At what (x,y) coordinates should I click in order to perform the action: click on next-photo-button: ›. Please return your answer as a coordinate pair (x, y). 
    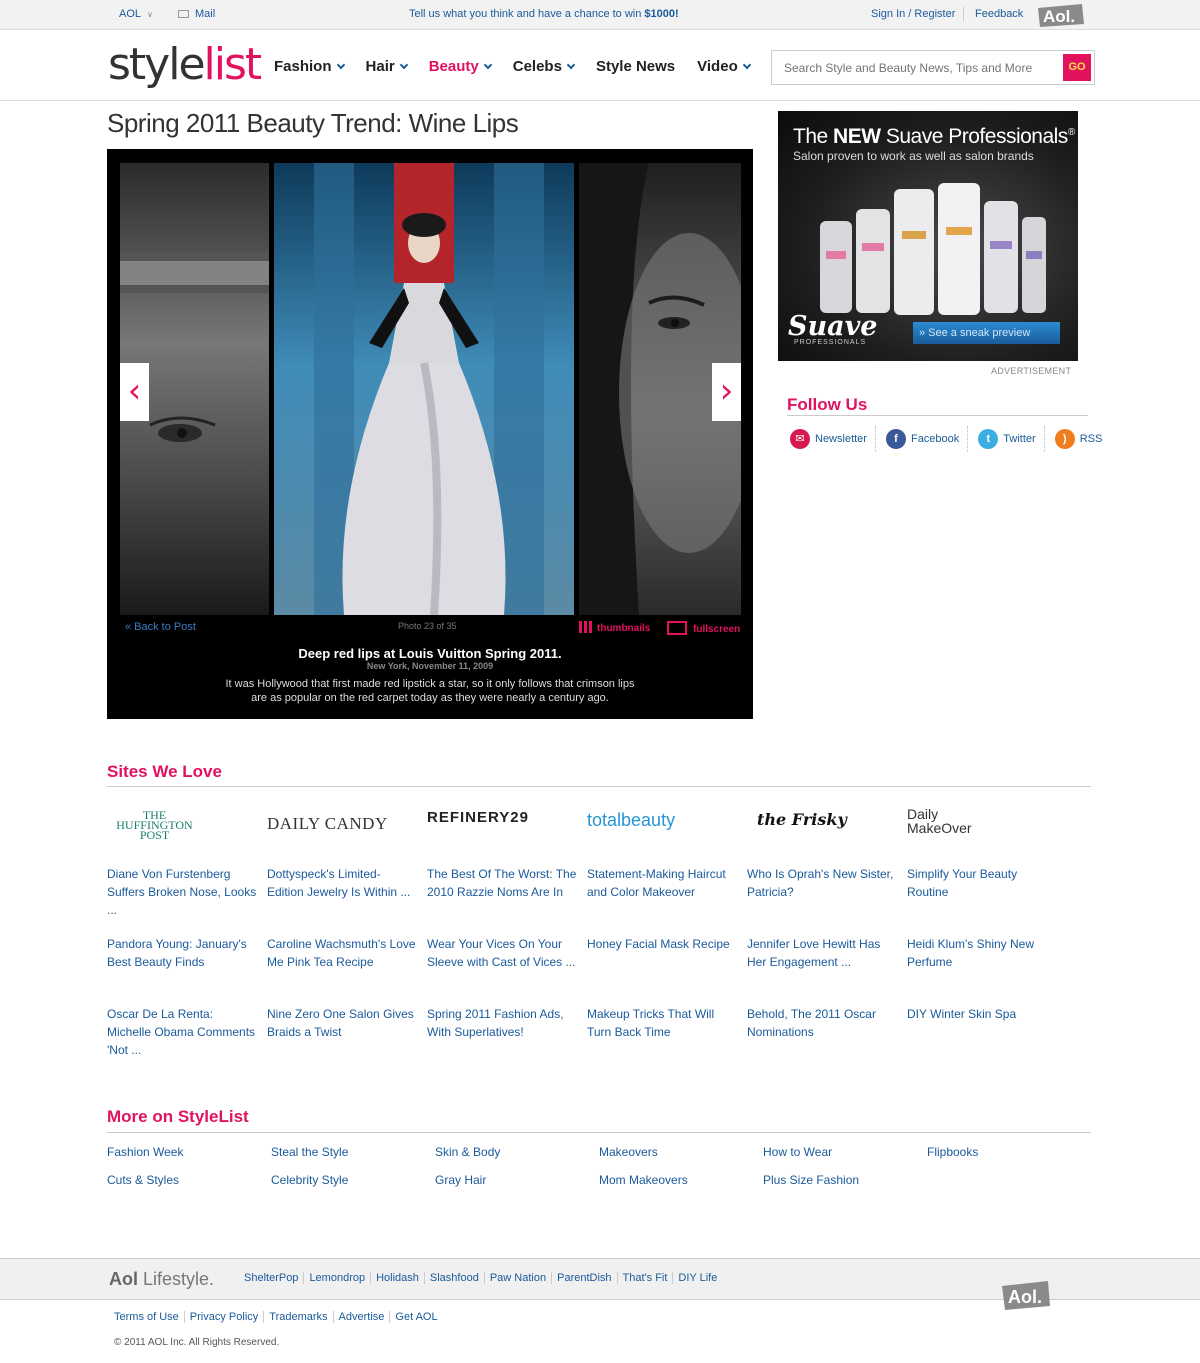
    Looking at the image, I should click on (726, 392).